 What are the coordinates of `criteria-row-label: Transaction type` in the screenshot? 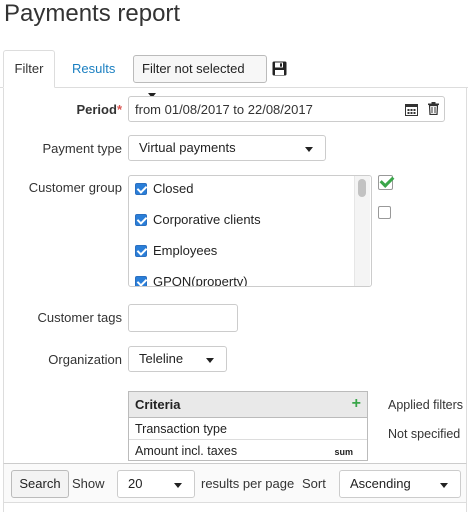 It's located at (181, 429).